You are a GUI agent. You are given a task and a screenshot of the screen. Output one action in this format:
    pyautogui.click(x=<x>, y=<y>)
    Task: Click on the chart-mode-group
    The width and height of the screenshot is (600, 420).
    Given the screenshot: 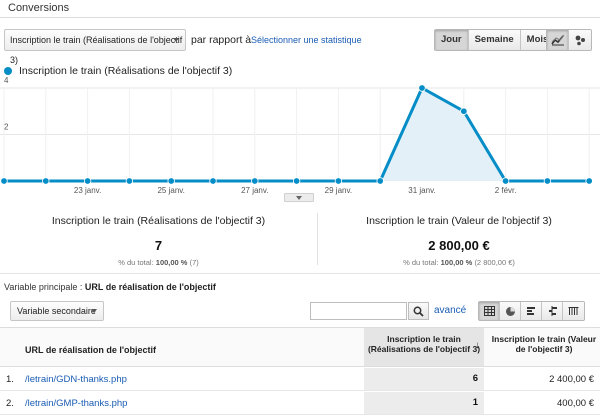 What is the action you would take?
    pyautogui.click(x=569, y=40)
    